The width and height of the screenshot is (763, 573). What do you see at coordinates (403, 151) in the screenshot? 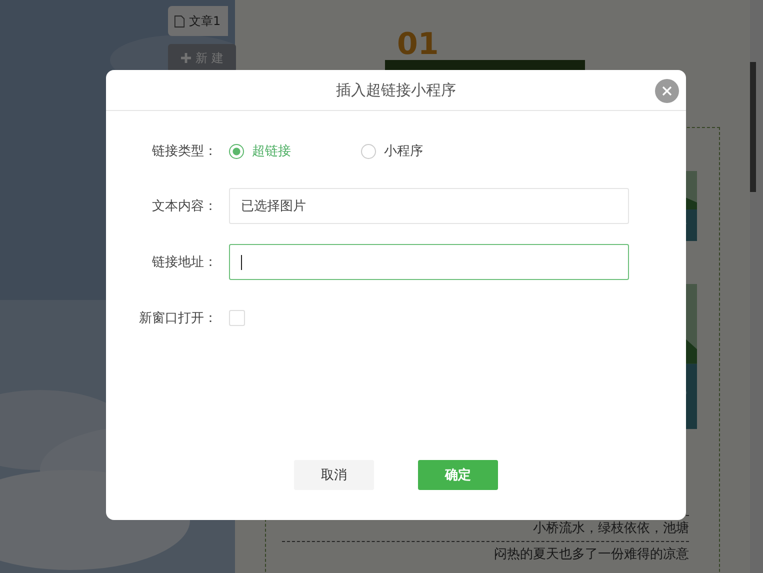
I see `option-label: 小程序` at bounding box center [403, 151].